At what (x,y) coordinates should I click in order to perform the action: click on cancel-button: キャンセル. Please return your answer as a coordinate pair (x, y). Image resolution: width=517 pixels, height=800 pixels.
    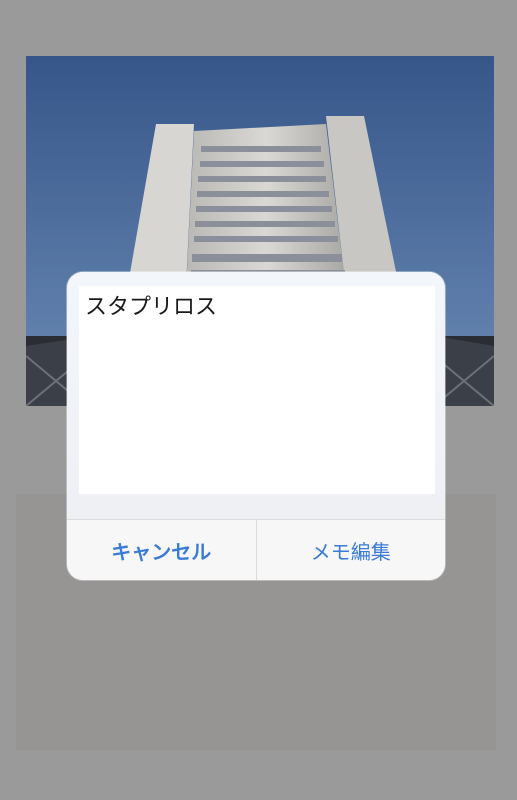
    Looking at the image, I should click on (162, 550).